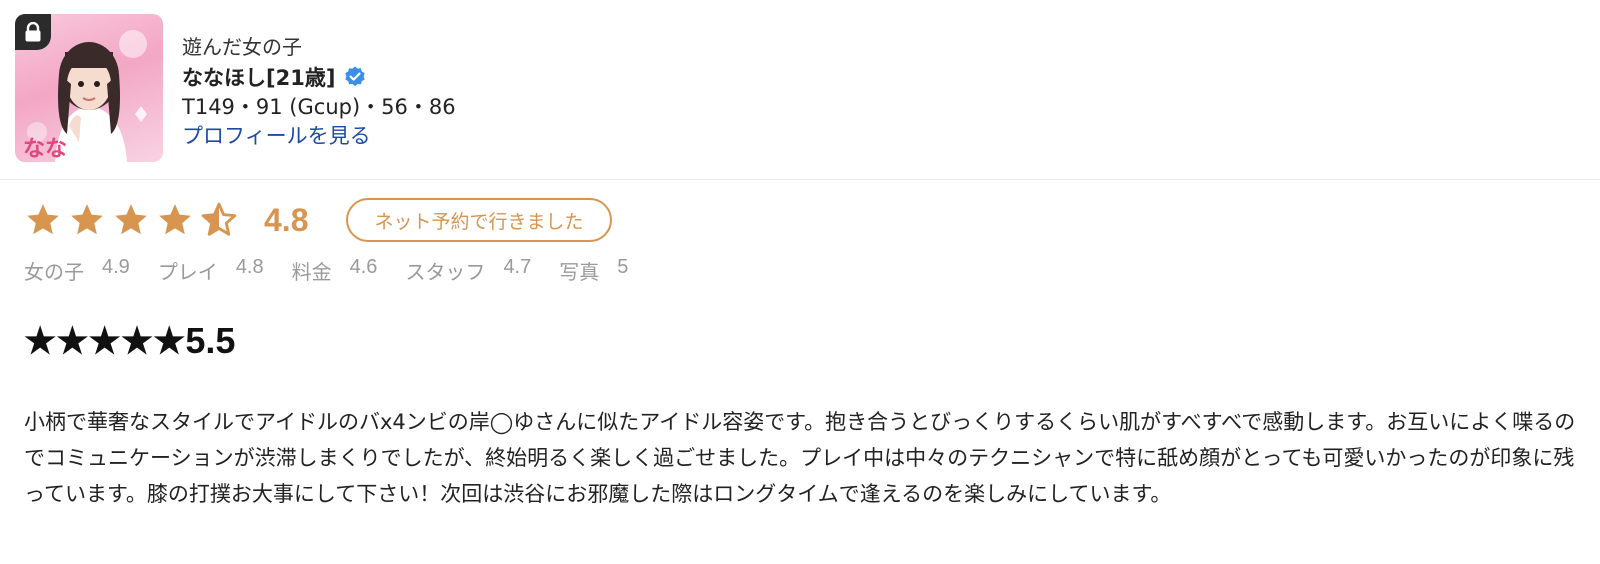 Image resolution: width=1600 pixels, height=564 pixels. What do you see at coordinates (479, 220) in the screenshot?
I see `net-reservation-badge: ネット予約で行きました` at bounding box center [479, 220].